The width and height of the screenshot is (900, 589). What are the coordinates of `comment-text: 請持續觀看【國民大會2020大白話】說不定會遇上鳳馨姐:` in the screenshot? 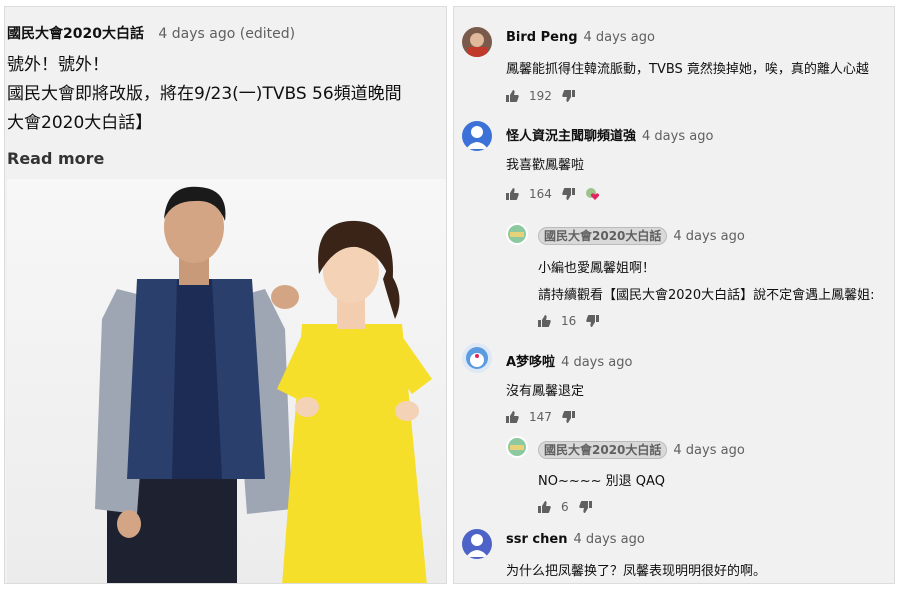 It's located at (706, 295).